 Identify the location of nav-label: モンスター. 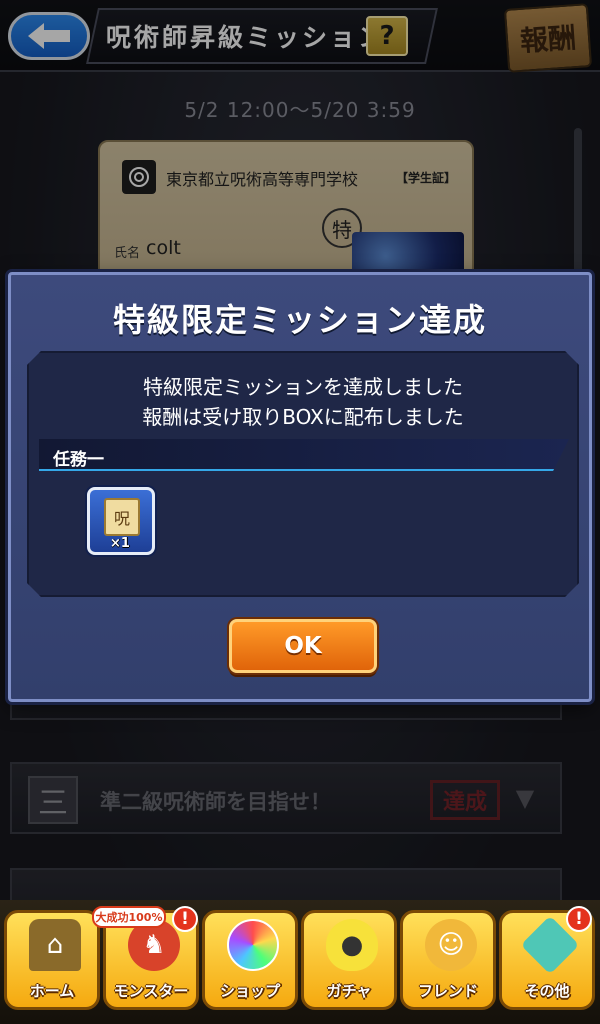
(151, 991).